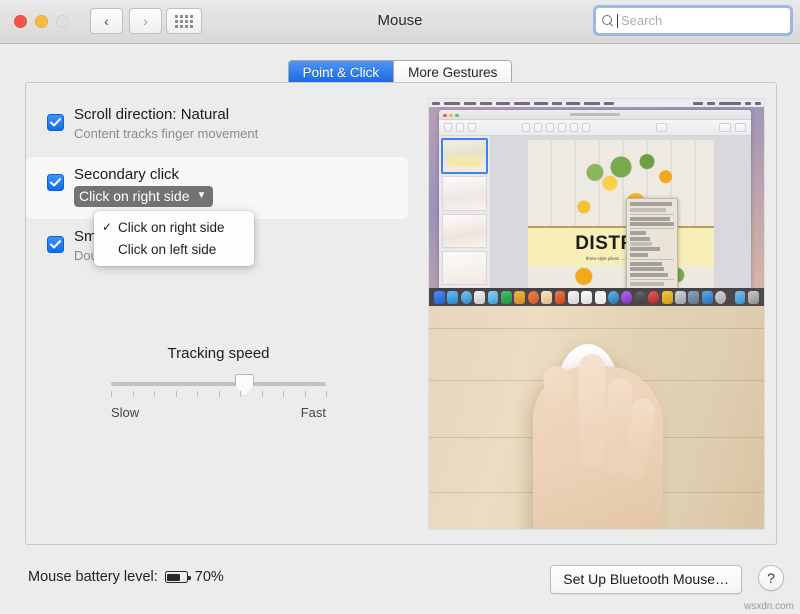  What do you see at coordinates (173, 577) in the screenshot?
I see `battery-fill` at bounding box center [173, 577].